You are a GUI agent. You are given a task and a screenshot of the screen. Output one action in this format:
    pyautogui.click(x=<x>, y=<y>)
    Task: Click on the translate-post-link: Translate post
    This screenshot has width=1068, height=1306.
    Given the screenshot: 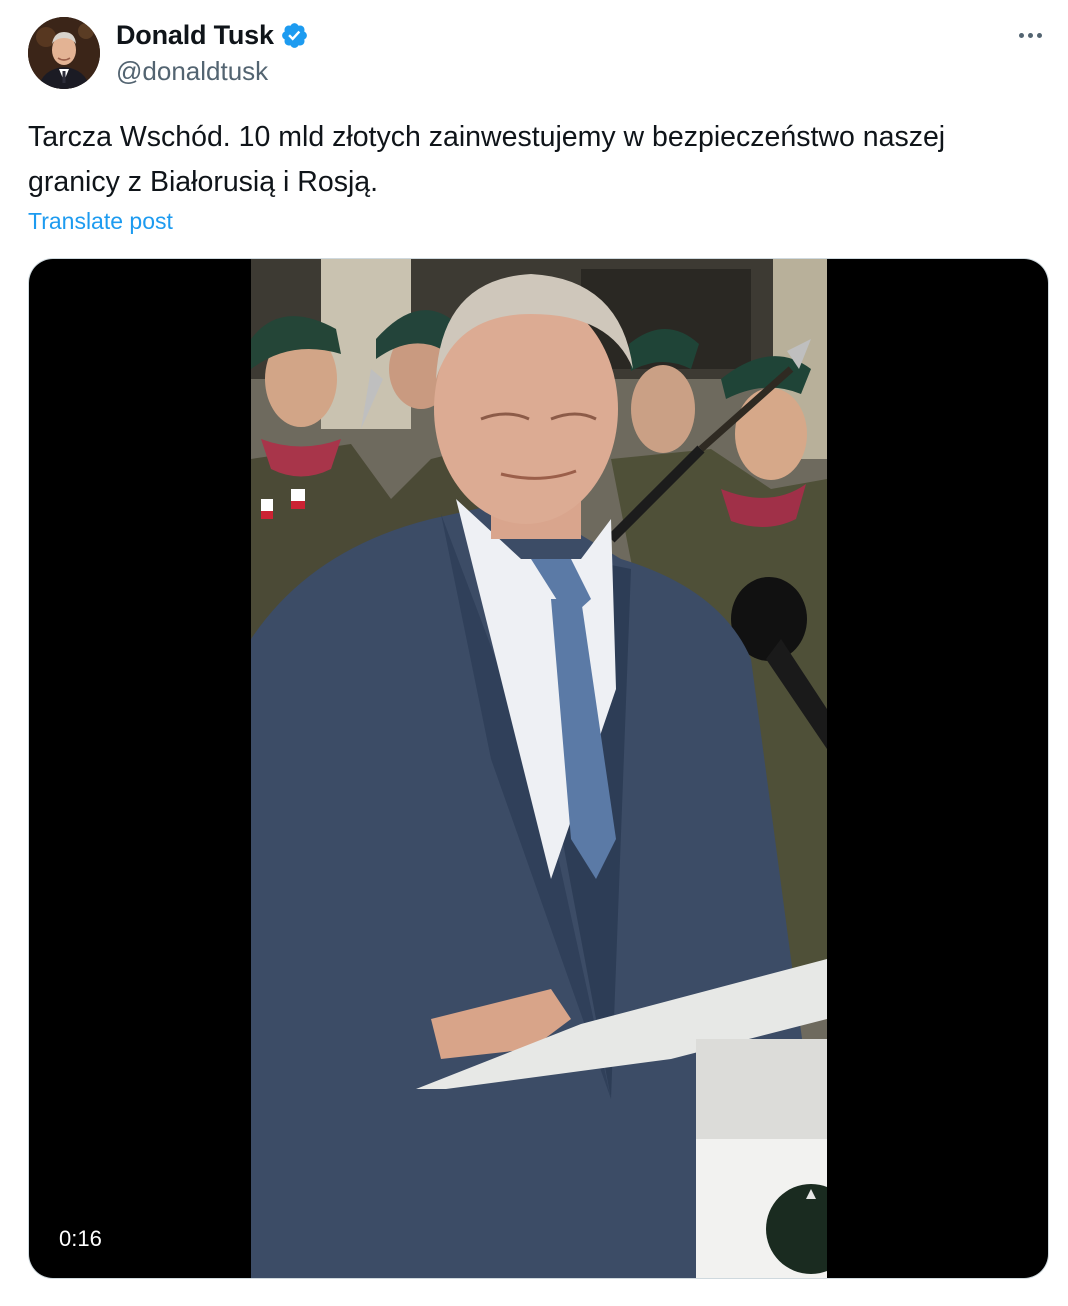 What is the action you would take?
    pyautogui.click(x=100, y=221)
    